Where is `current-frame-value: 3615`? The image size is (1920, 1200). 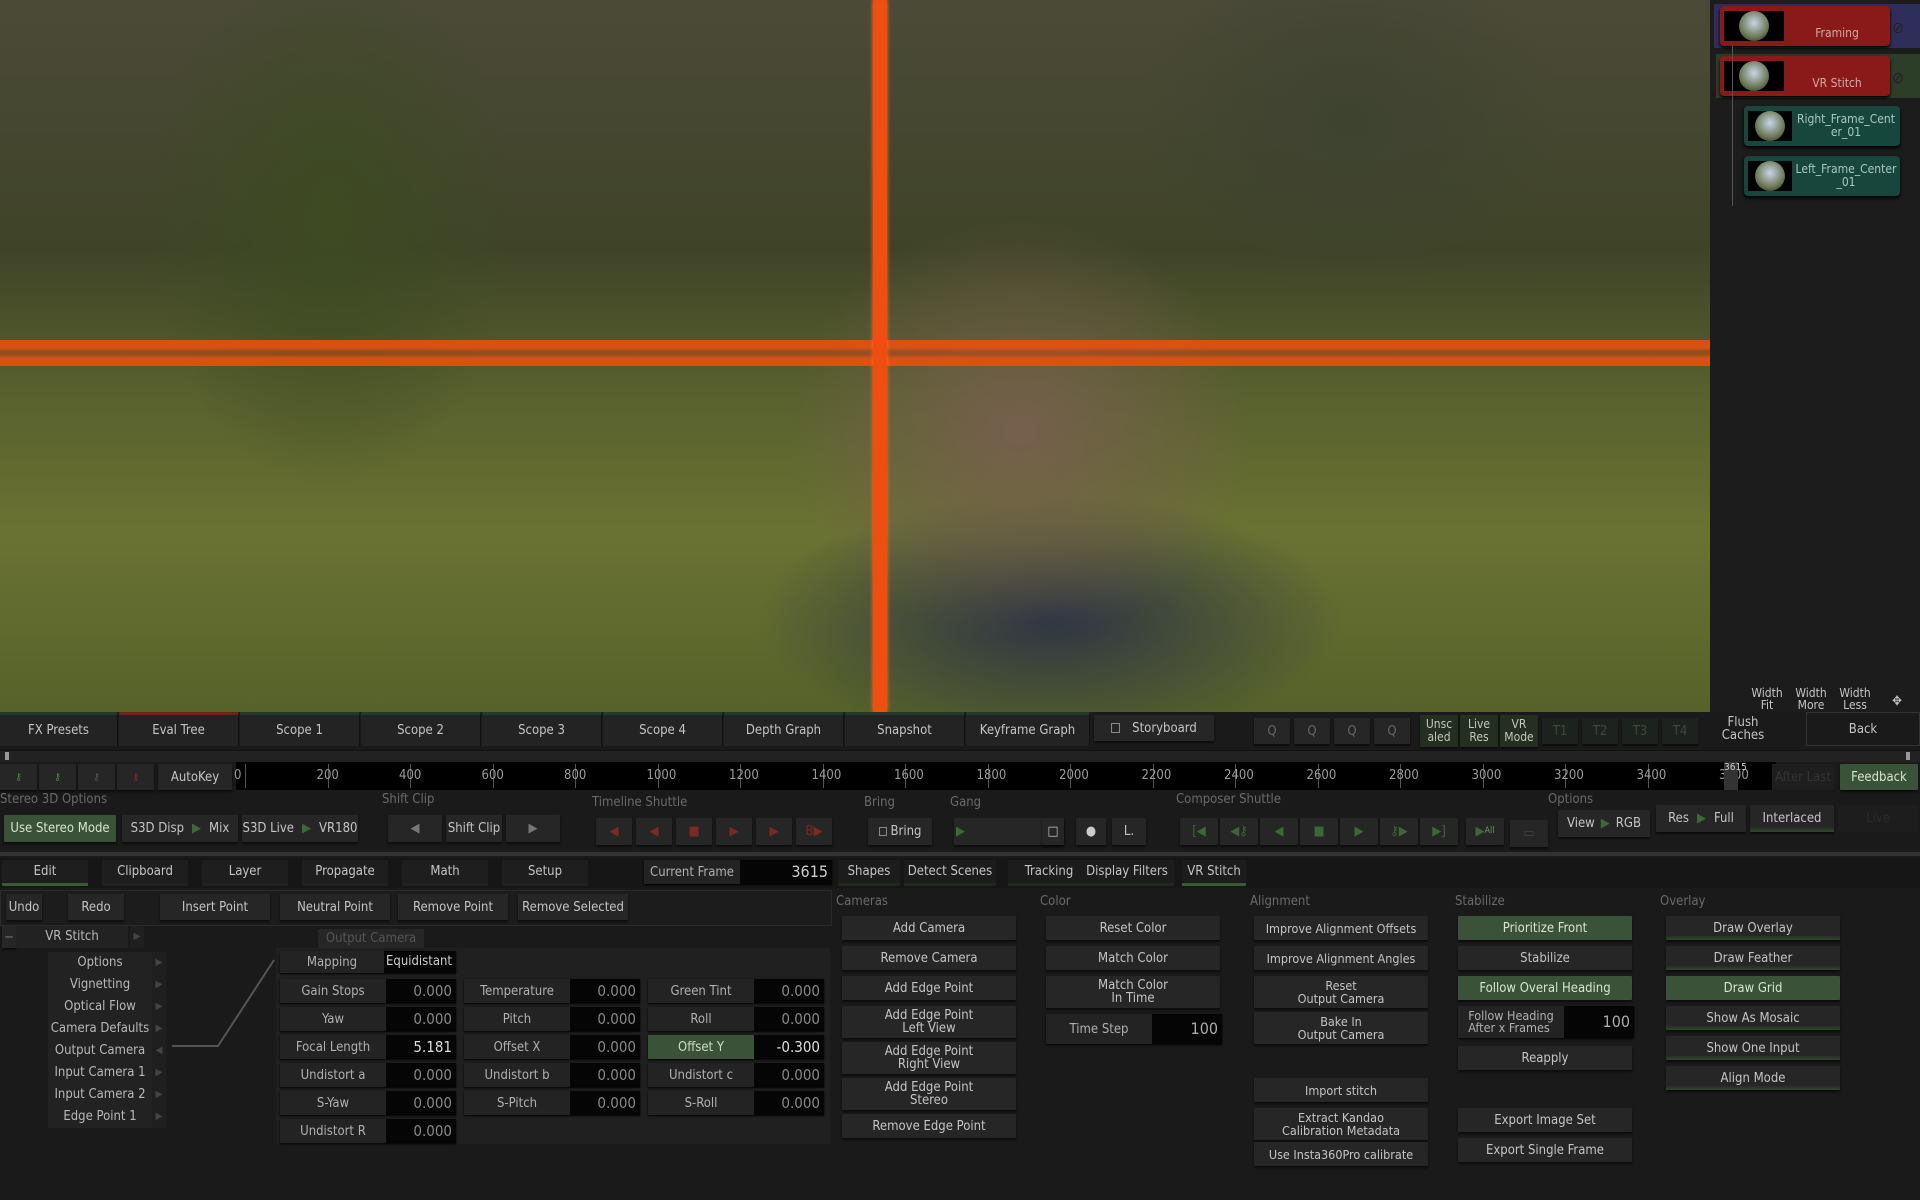 current-frame-value: 3615 is located at coordinates (786, 872).